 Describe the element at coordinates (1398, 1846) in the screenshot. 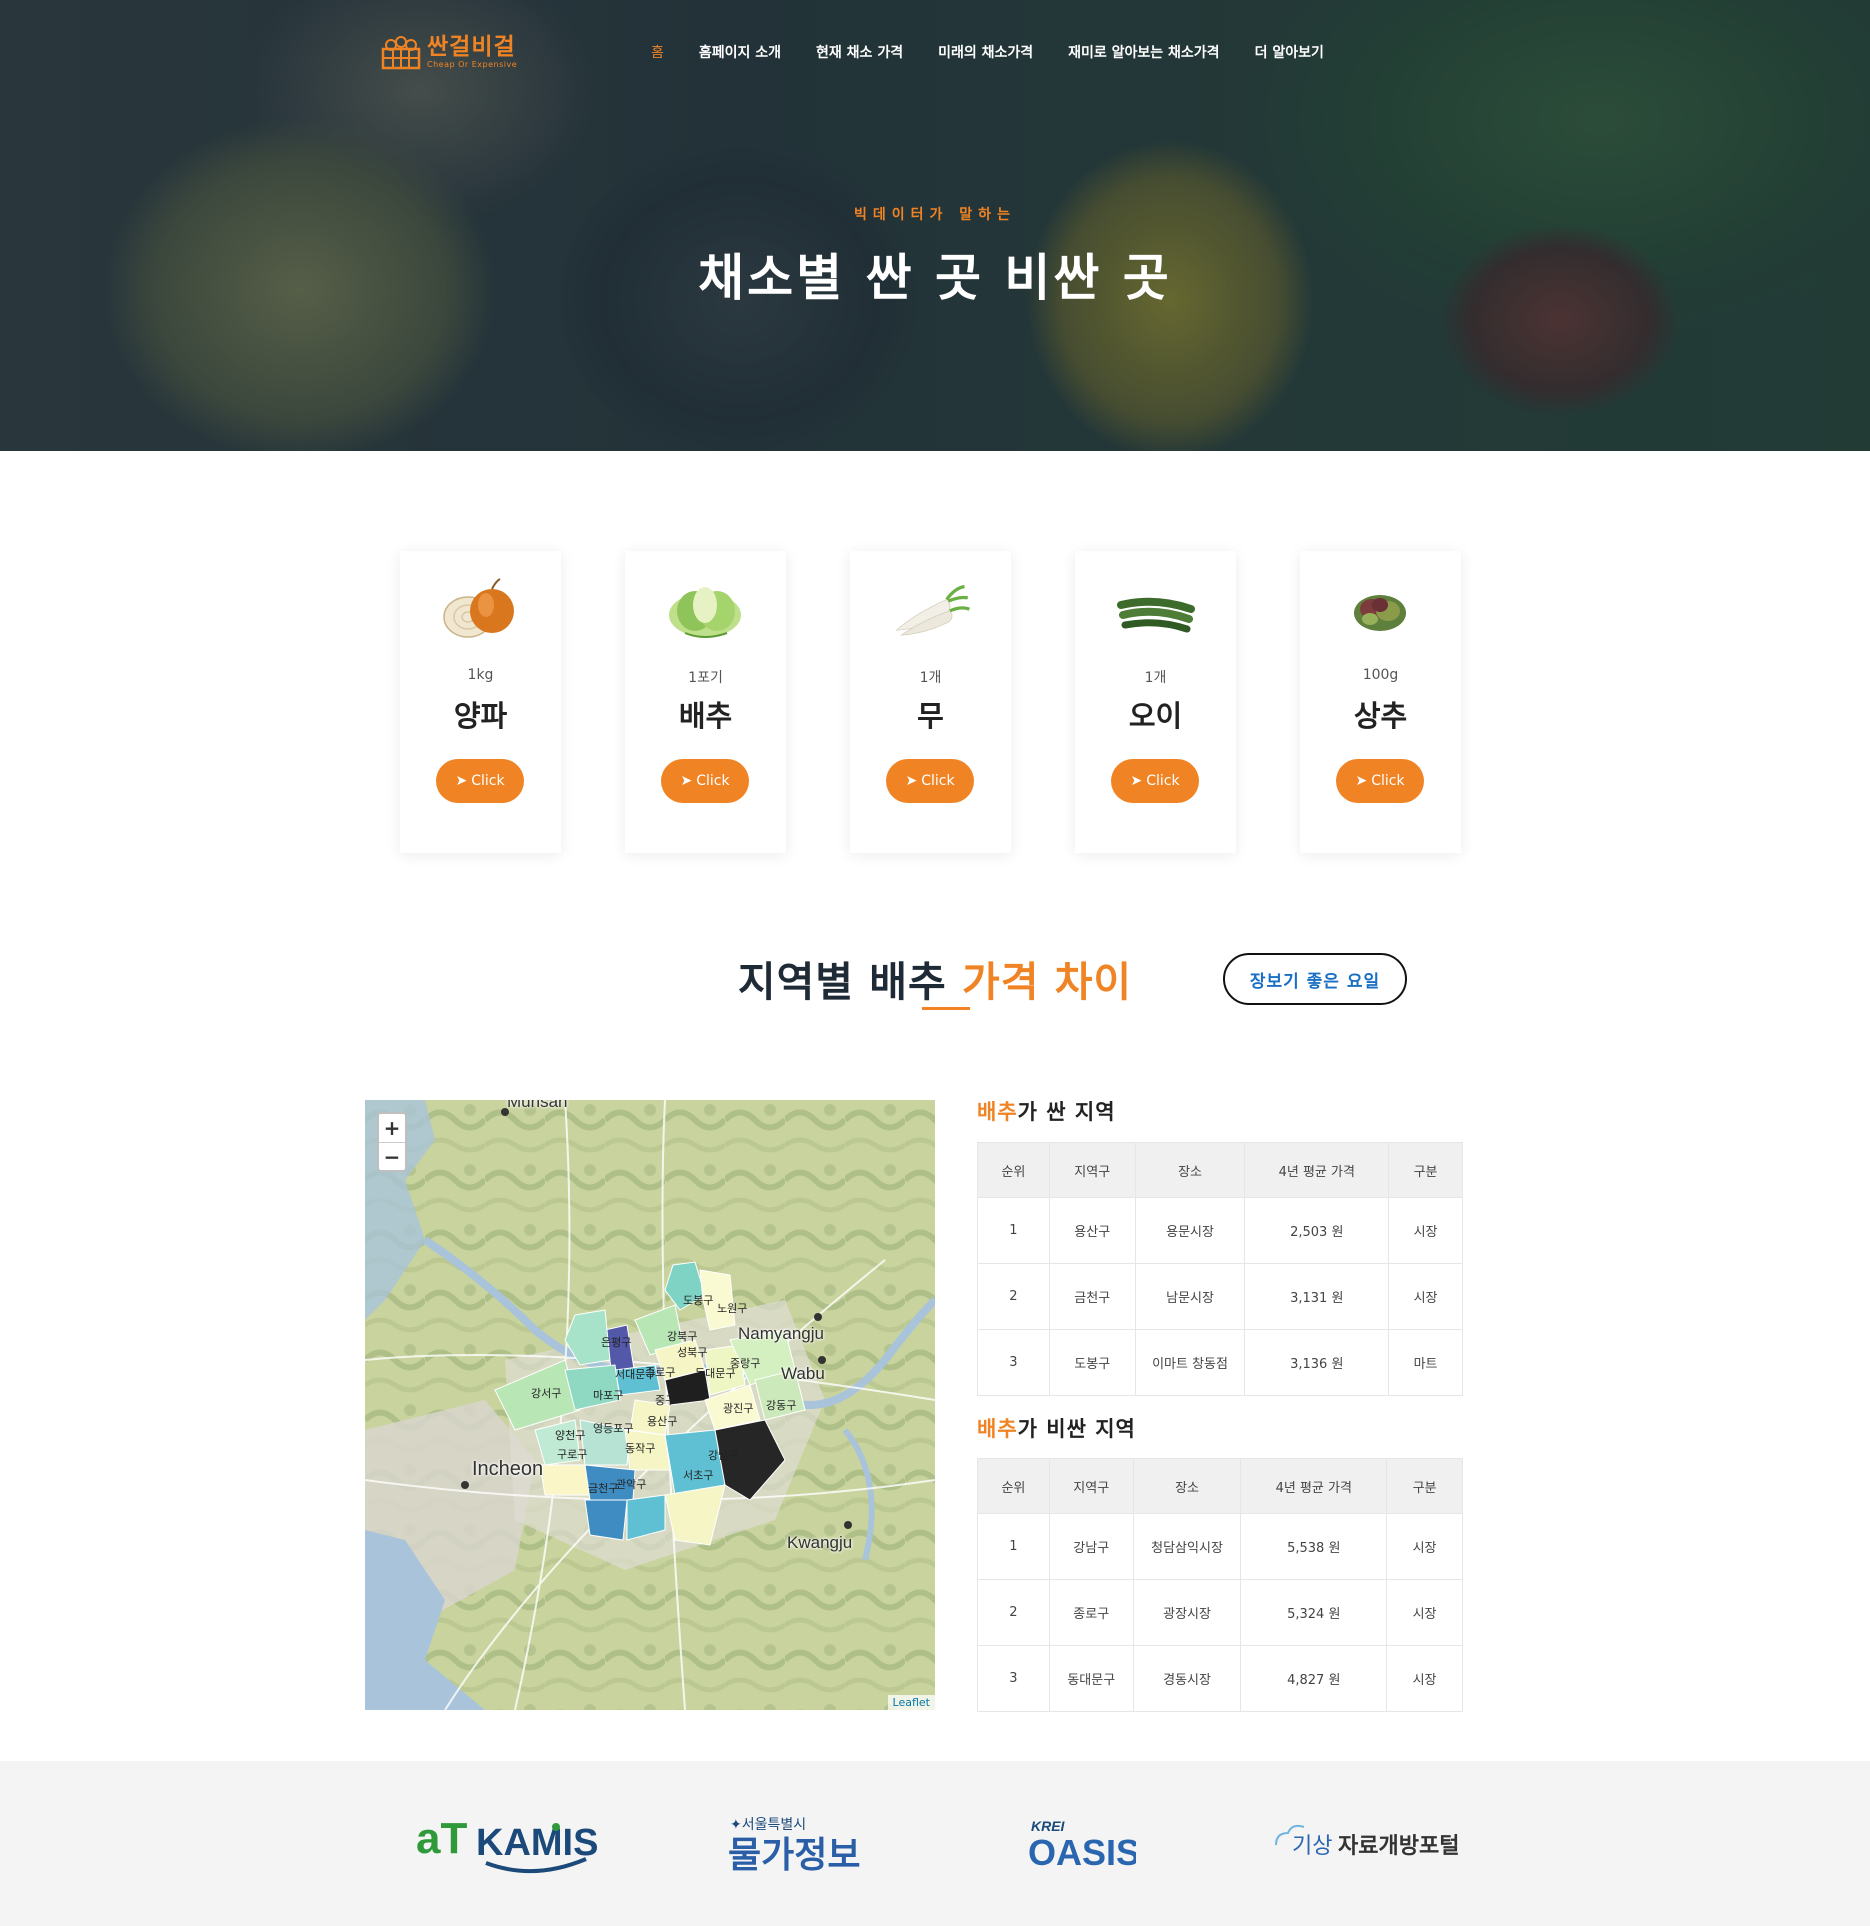

I see `svg-text: 자료개방포털` at that location.